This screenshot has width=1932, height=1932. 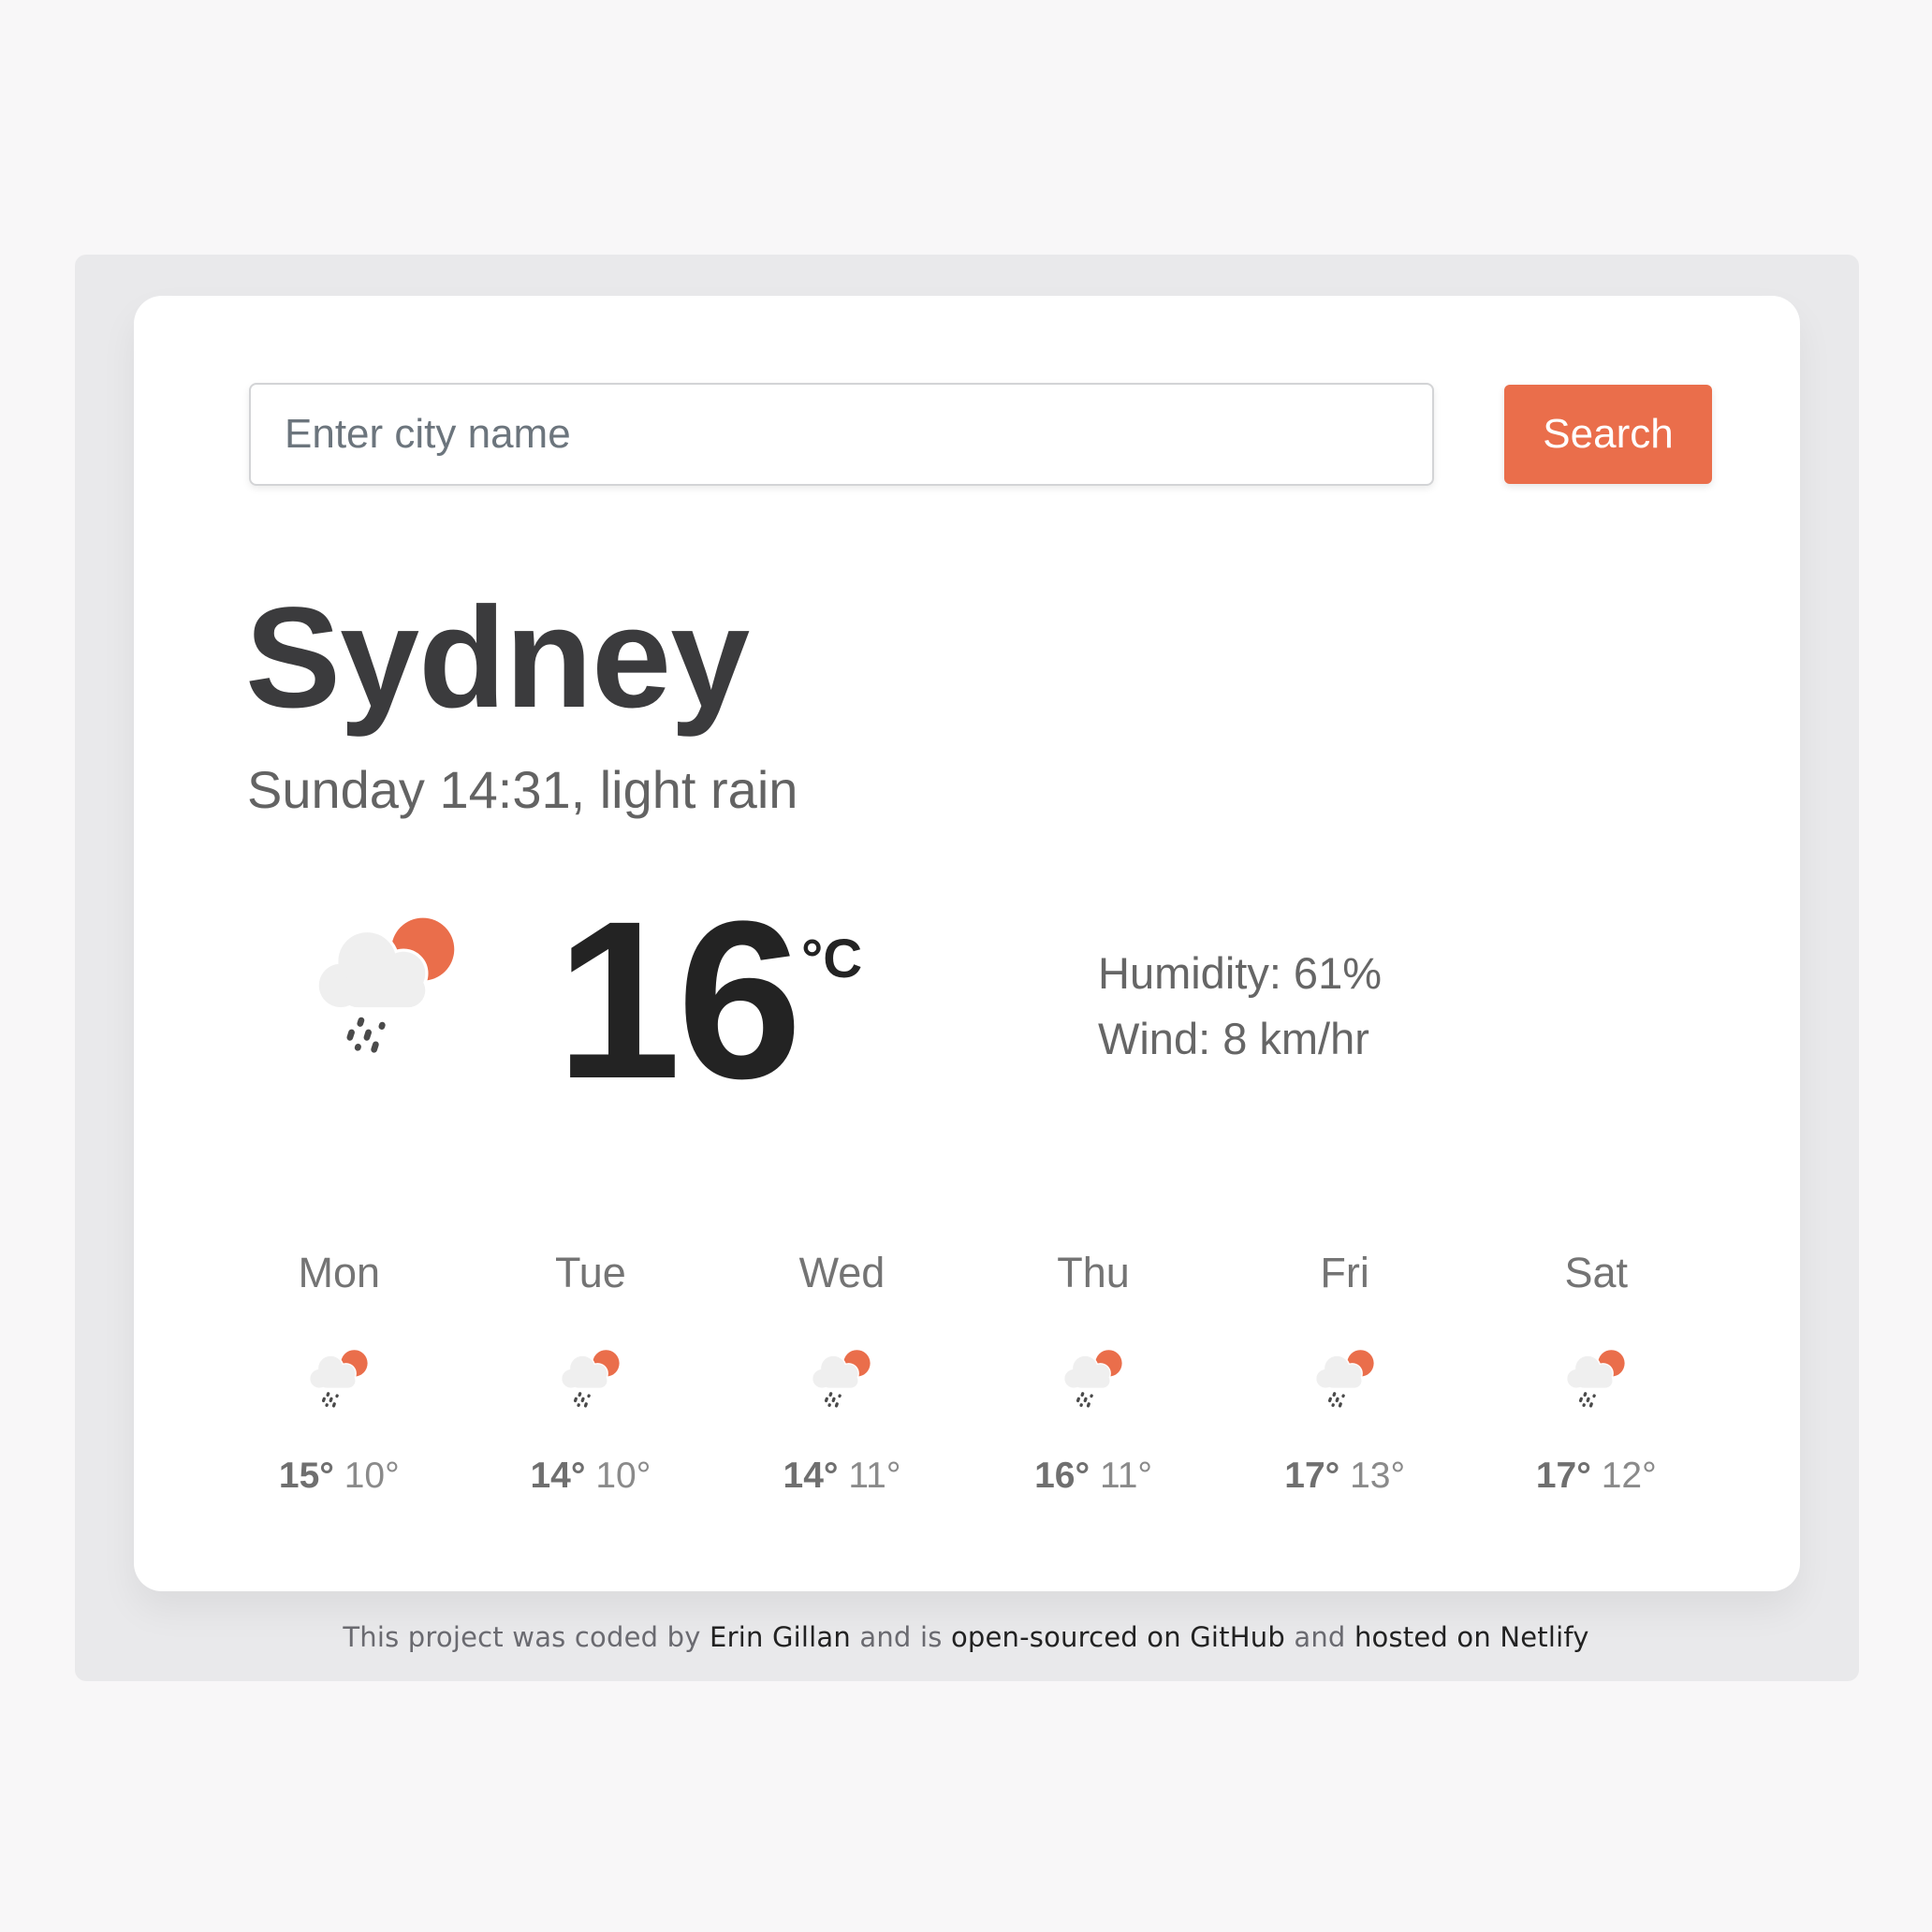 I want to click on forecast-max-temp: 16°, so click(x=1062, y=1476).